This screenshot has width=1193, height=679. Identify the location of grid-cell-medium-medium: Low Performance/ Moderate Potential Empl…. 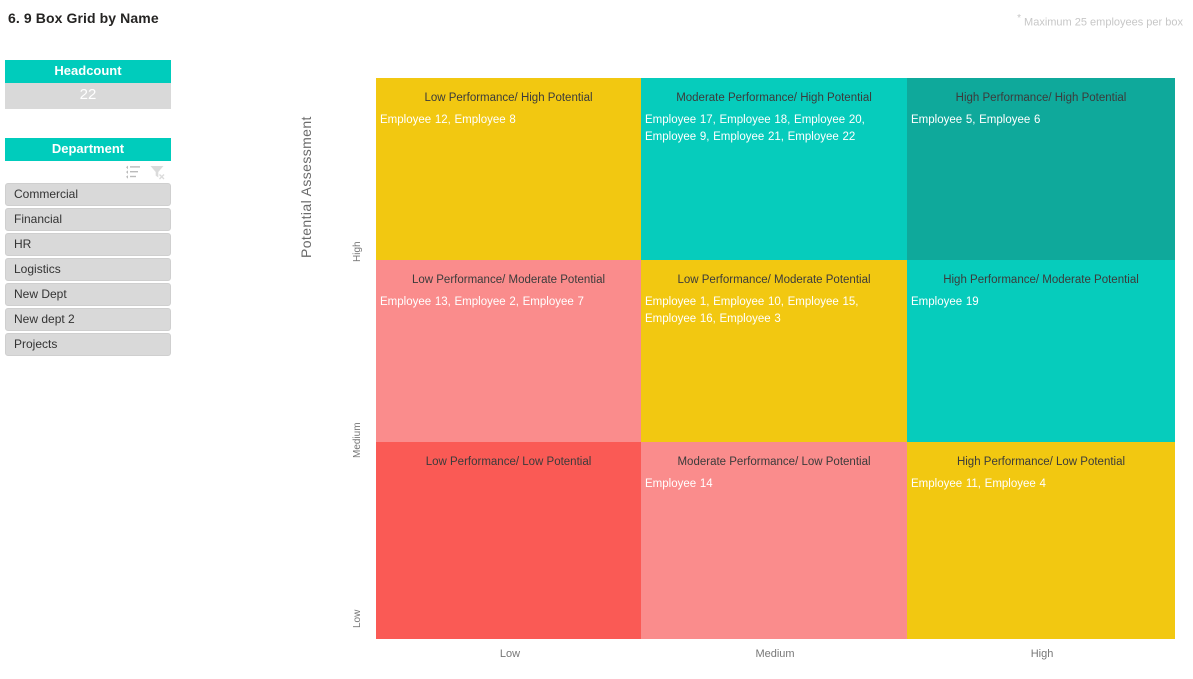
(774, 351).